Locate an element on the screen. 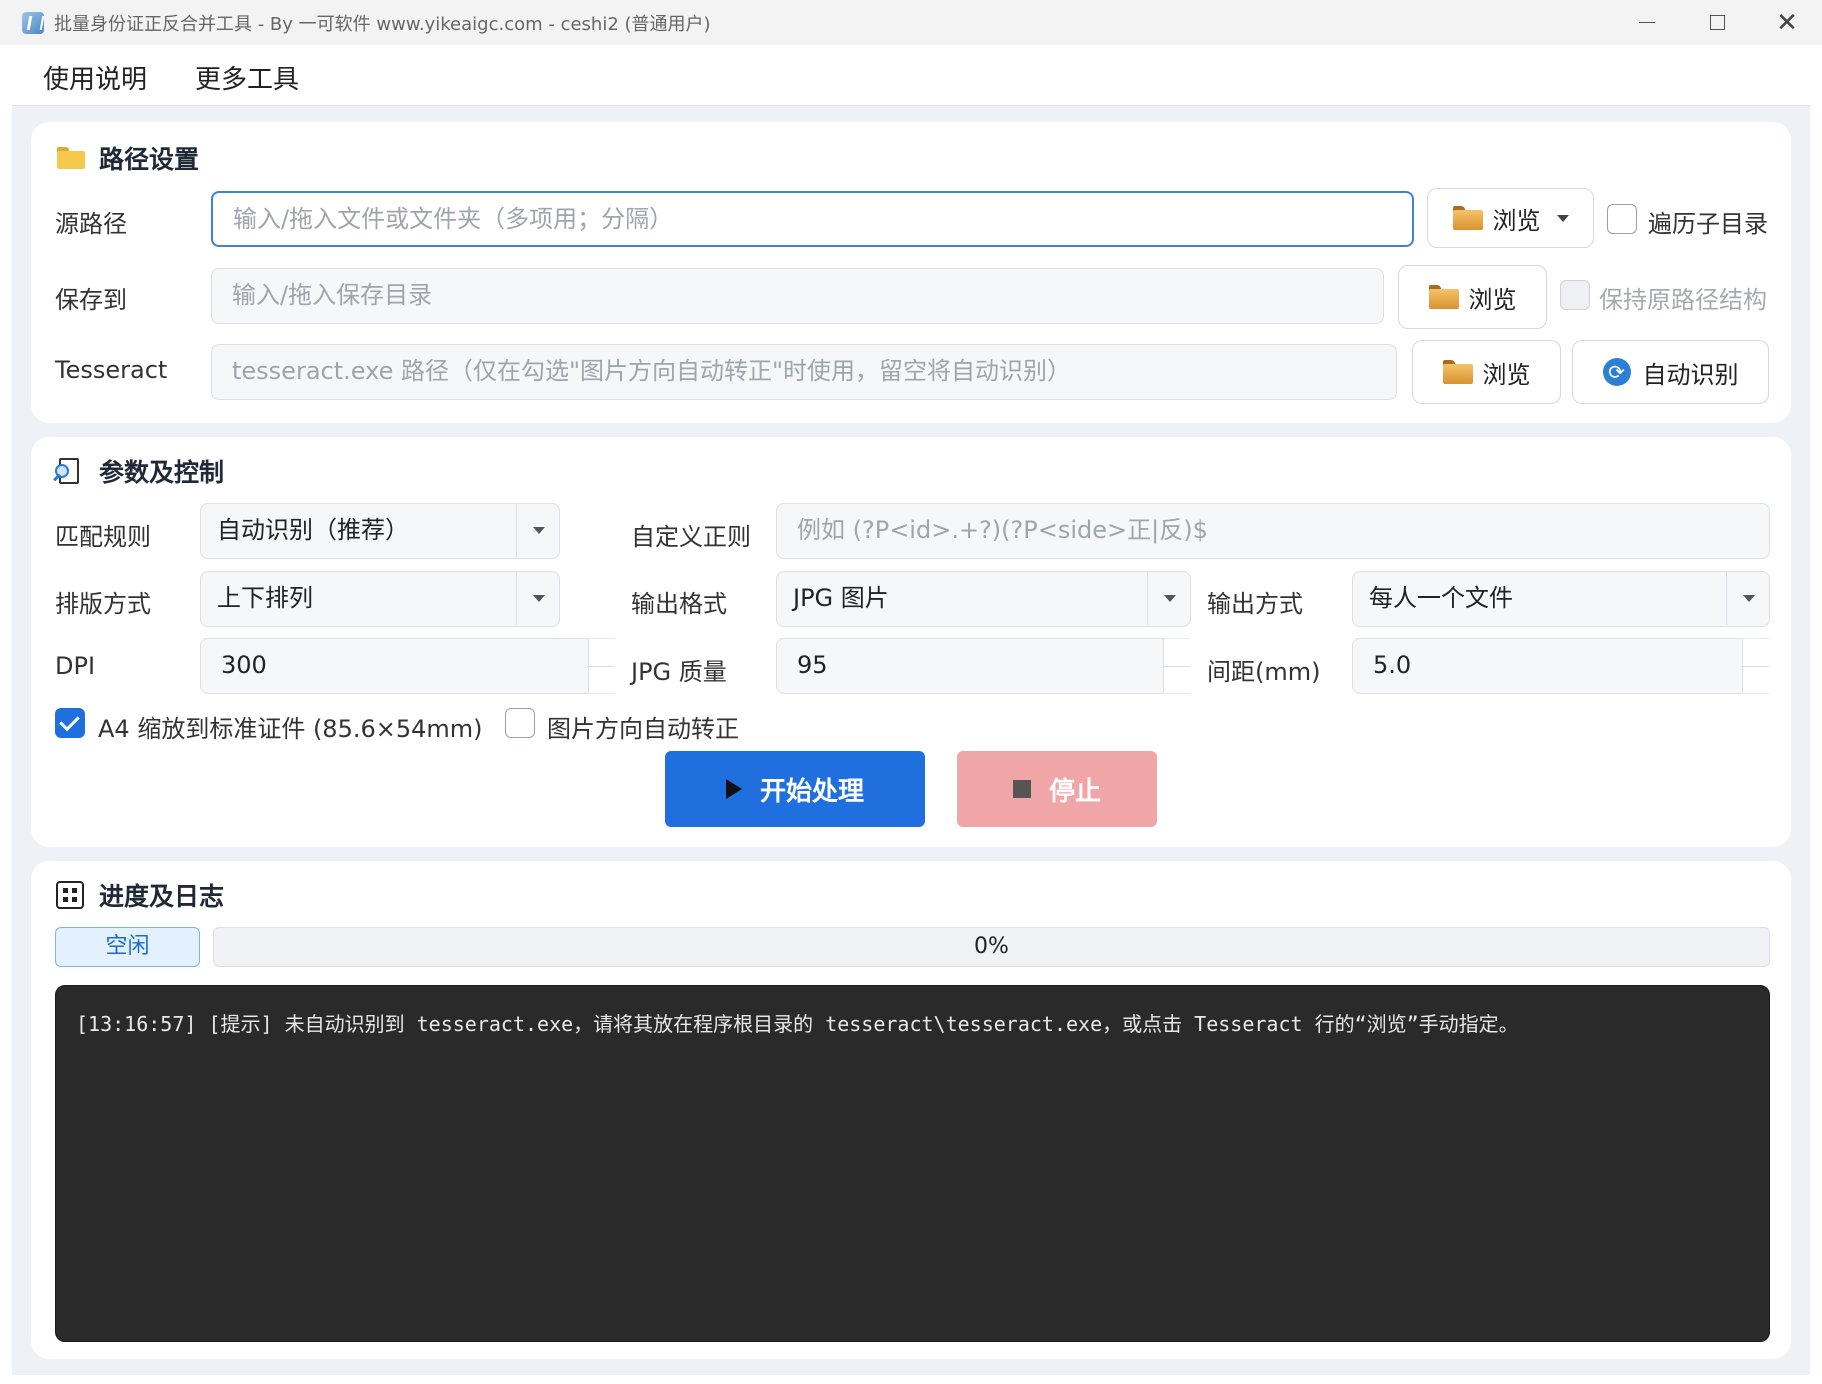 This screenshot has width=1822, height=1384. play-icon is located at coordinates (733, 789).